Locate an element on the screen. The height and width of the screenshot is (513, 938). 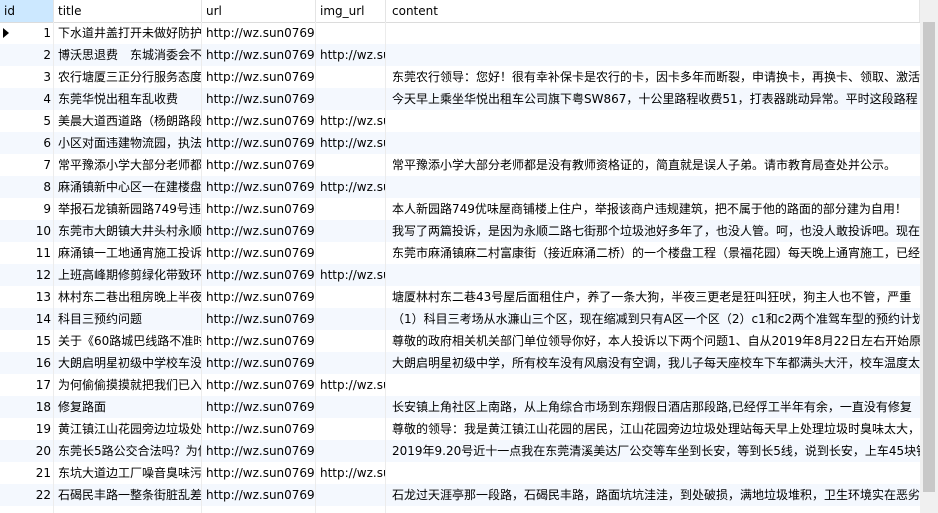
cell-id: 1 is located at coordinates (34, 33).